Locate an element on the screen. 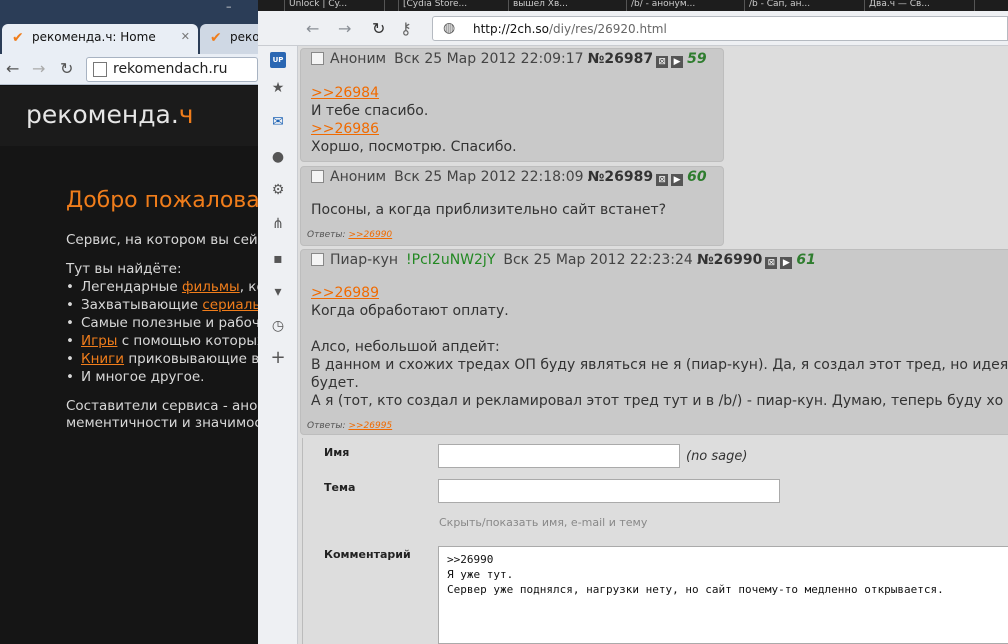 Image resolution: width=1008 pixels, height=644 pixels. reply-link: >>26984 is located at coordinates (345, 93).